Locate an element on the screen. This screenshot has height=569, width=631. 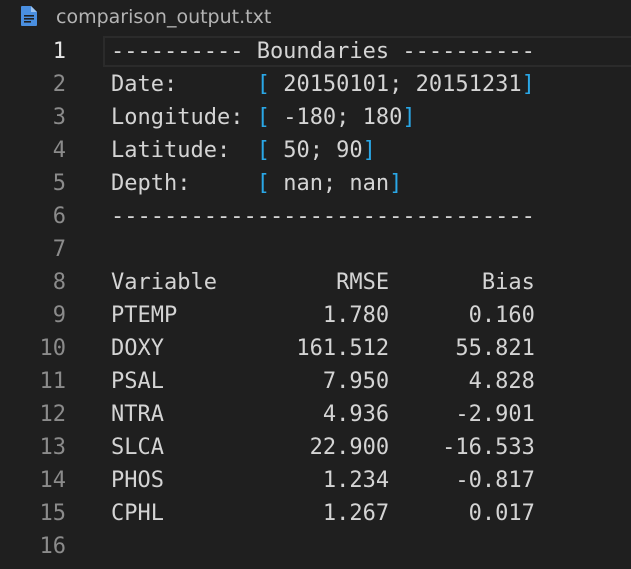
tab-filename: comparison_output.txt is located at coordinates (164, 17).